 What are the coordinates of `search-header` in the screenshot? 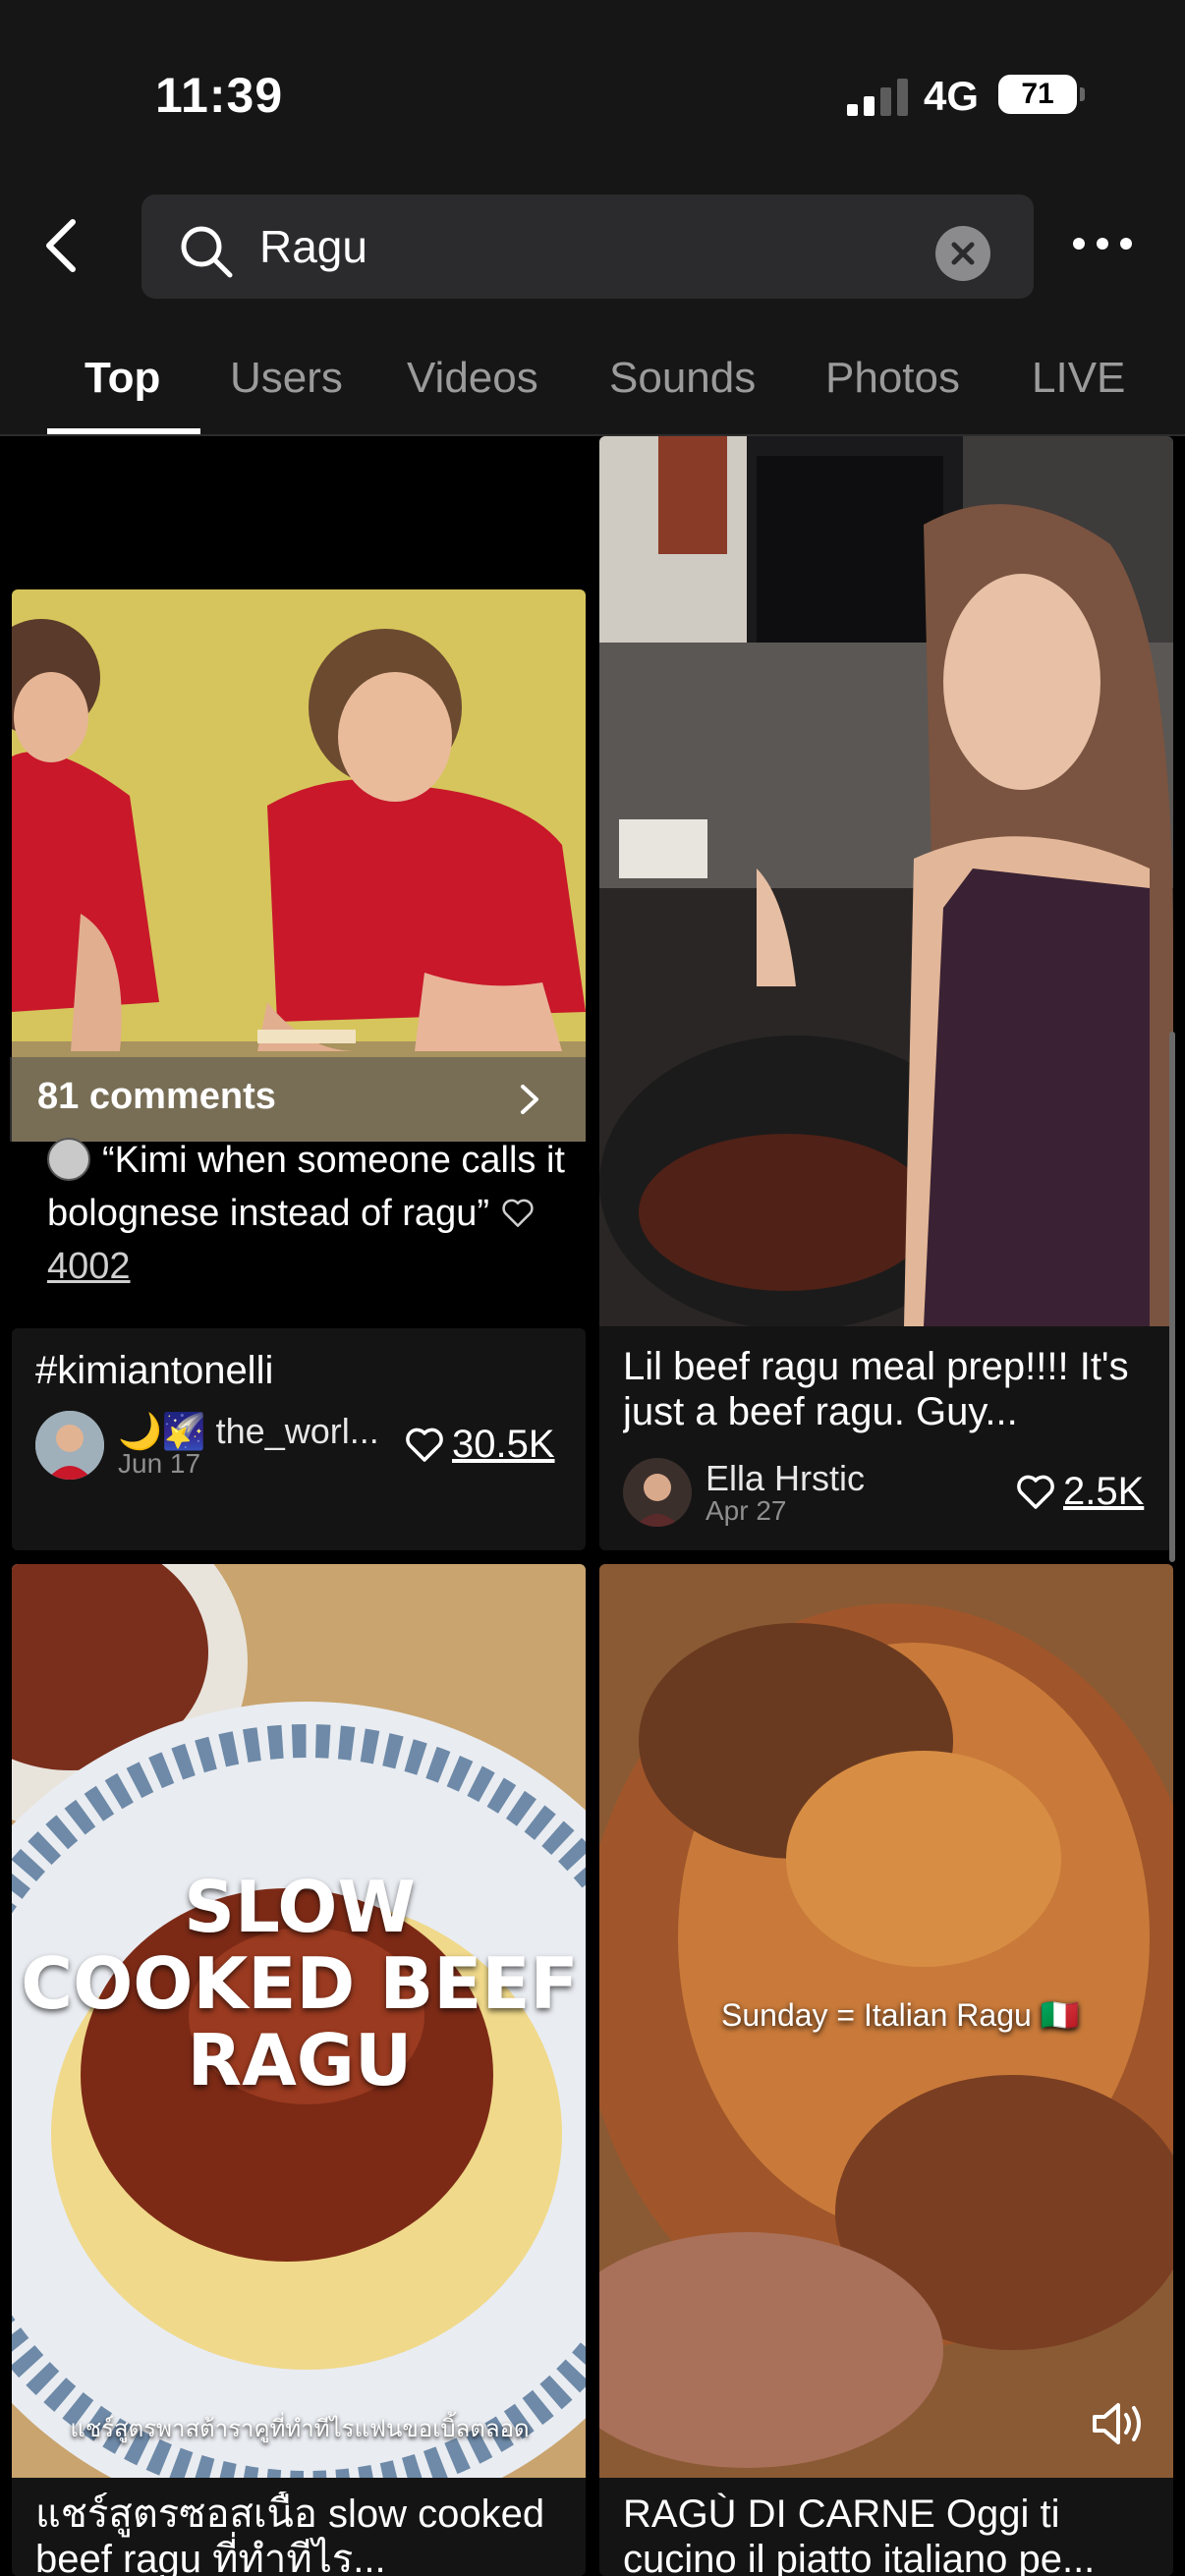 It's located at (592, 260).